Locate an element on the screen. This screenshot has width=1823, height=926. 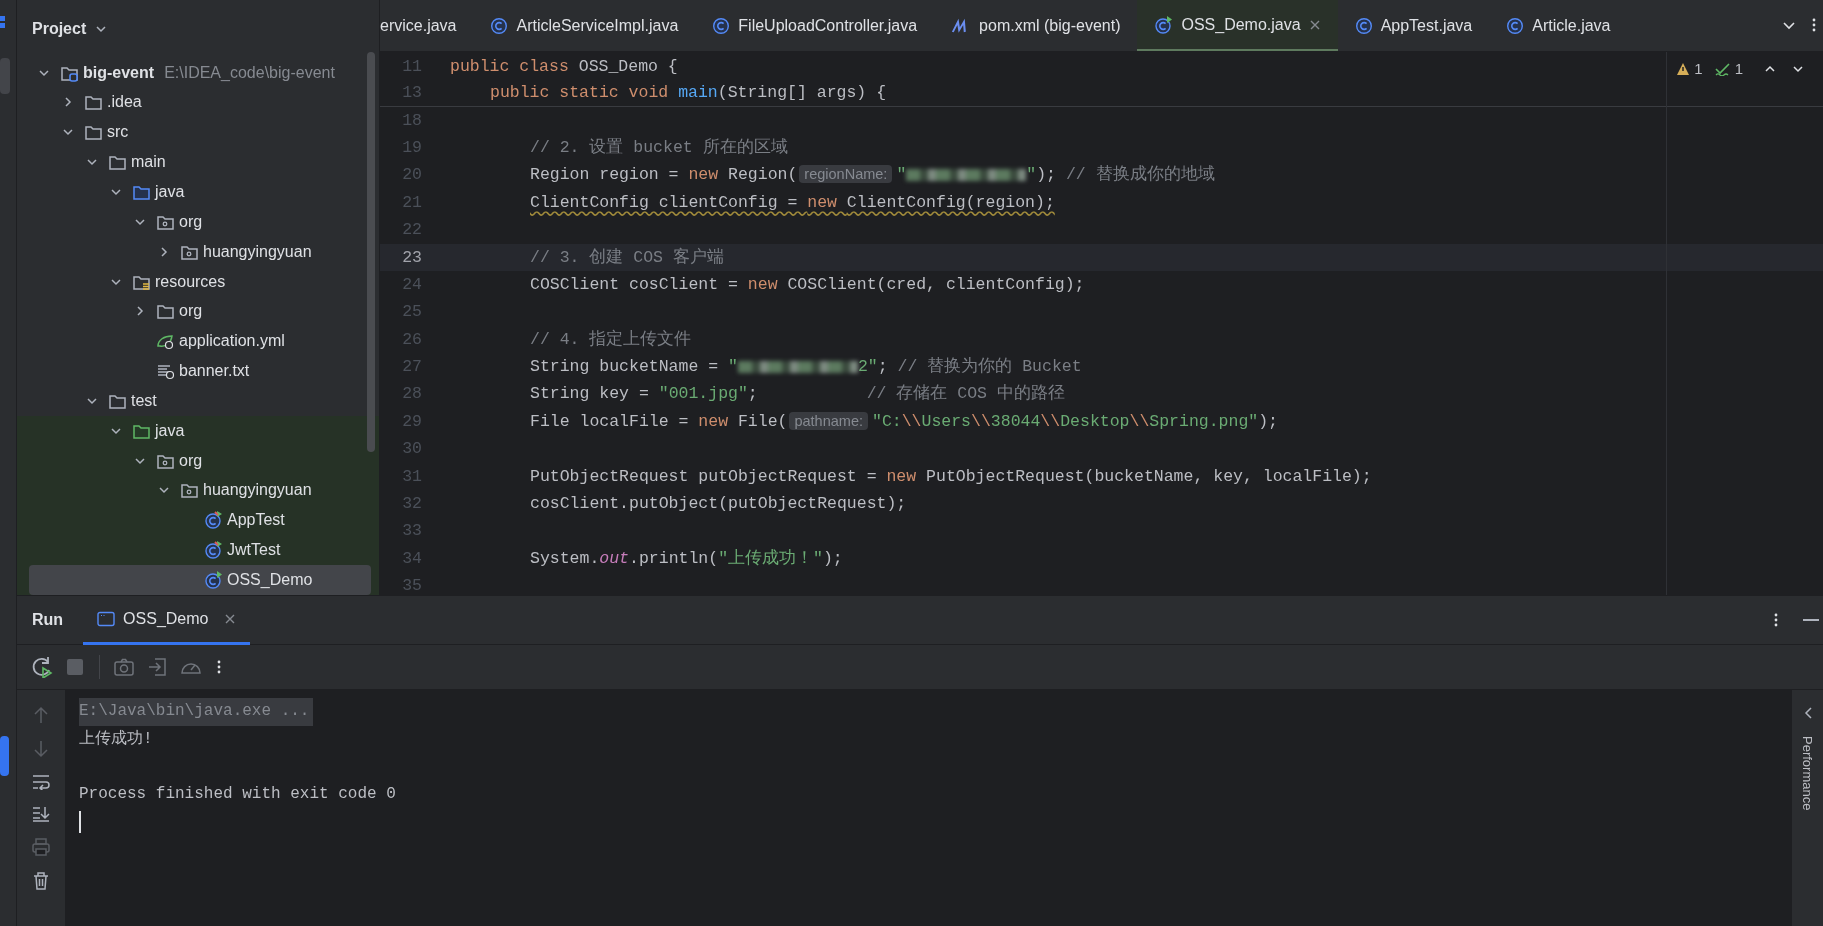
item-label: resources is located at coordinates (190, 281).